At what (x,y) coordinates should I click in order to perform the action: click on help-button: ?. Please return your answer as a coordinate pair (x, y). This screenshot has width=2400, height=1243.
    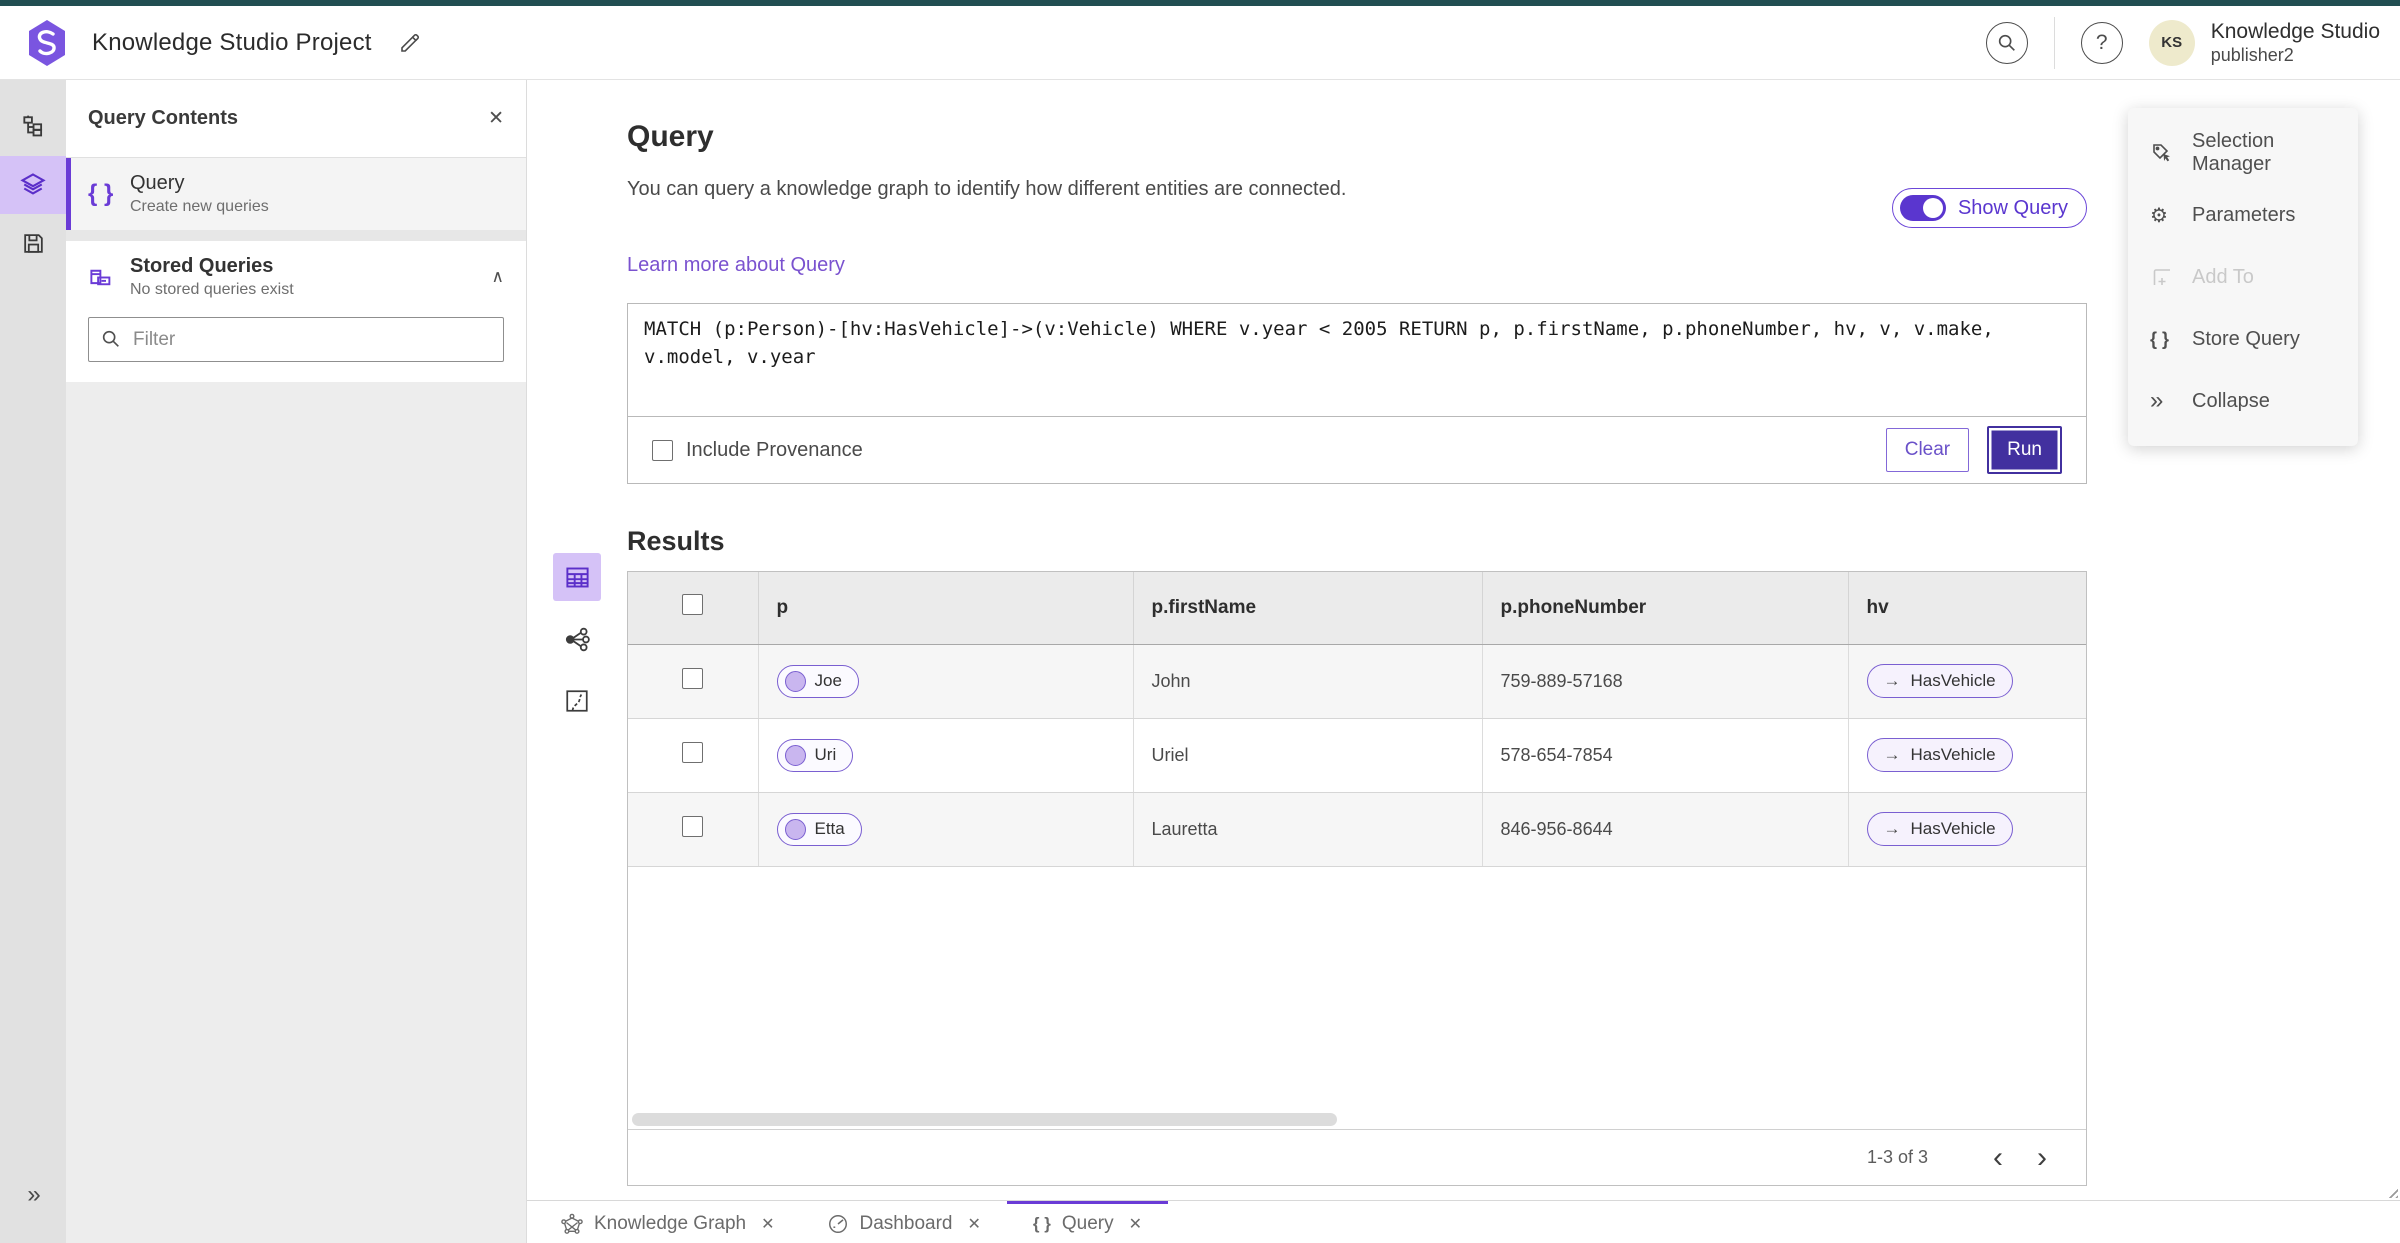
    Looking at the image, I should click on (2101, 42).